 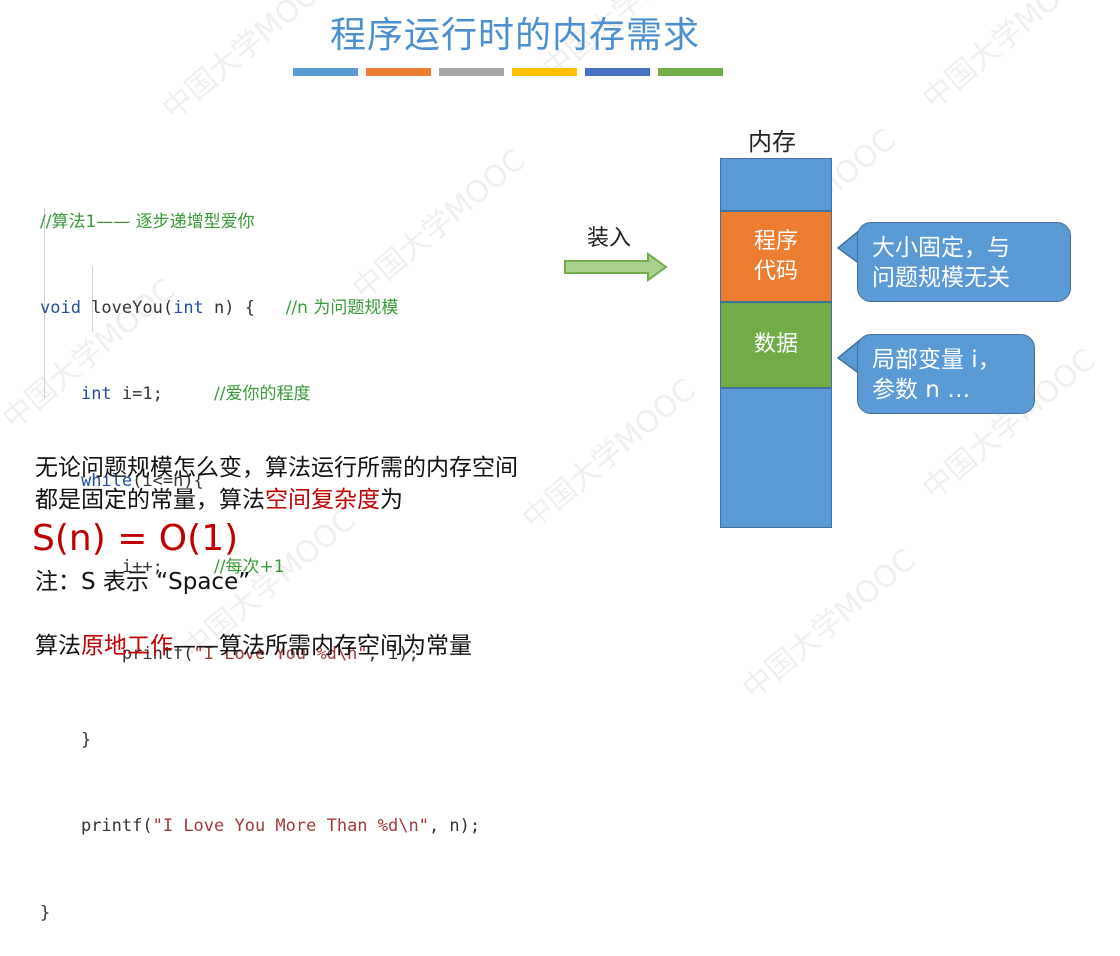 What do you see at coordinates (776, 256) in the screenshot?
I see `memory-block-code: 程序 代码` at bounding box center [776, 256].